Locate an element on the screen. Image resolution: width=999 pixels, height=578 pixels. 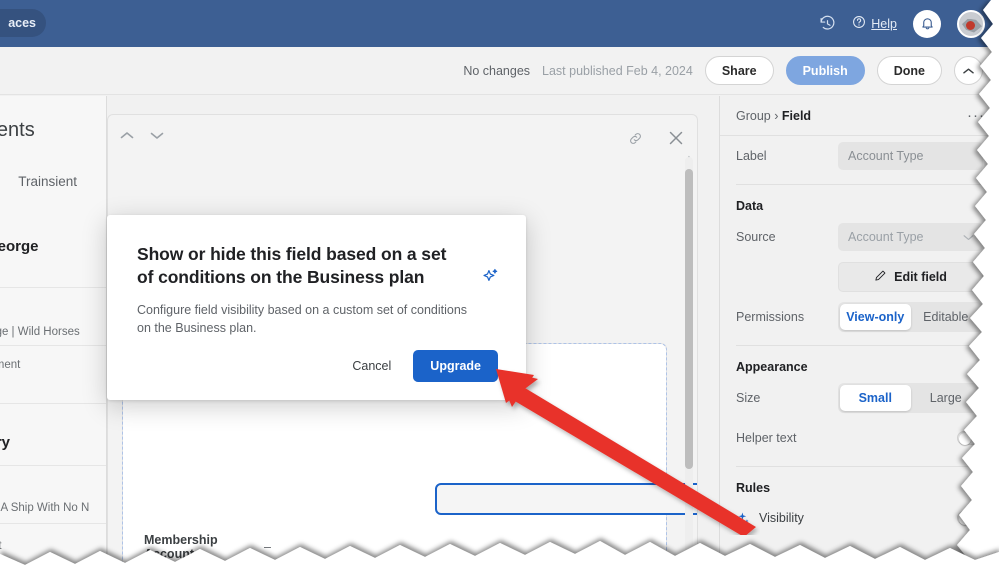
visibility-rule-row: Visibility is located at coordinates (859, 518).